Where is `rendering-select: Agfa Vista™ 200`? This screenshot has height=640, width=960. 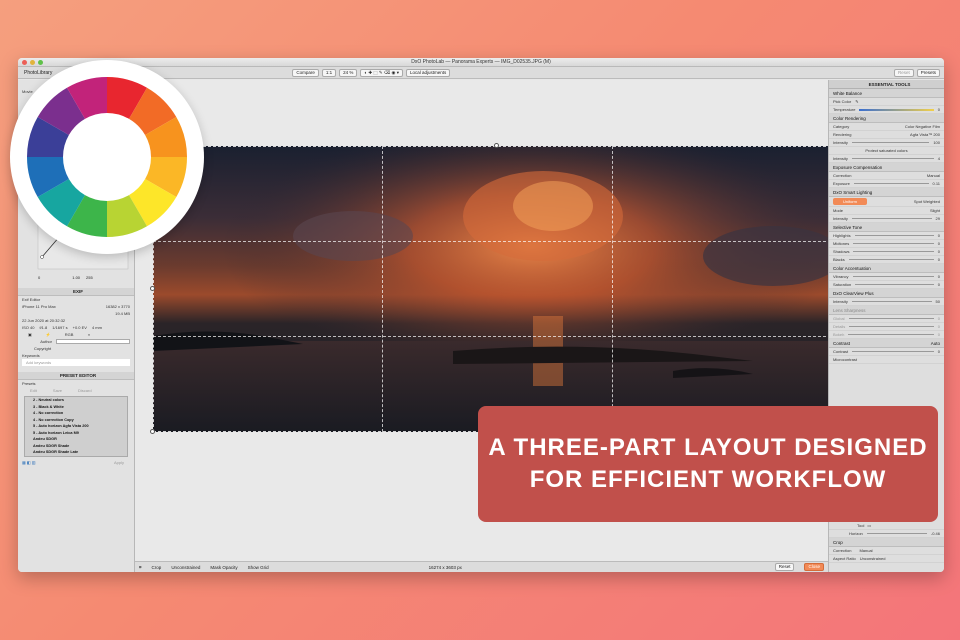 rendering-select: Agfa Vista™ 200 is located at coordinates (925, 134).